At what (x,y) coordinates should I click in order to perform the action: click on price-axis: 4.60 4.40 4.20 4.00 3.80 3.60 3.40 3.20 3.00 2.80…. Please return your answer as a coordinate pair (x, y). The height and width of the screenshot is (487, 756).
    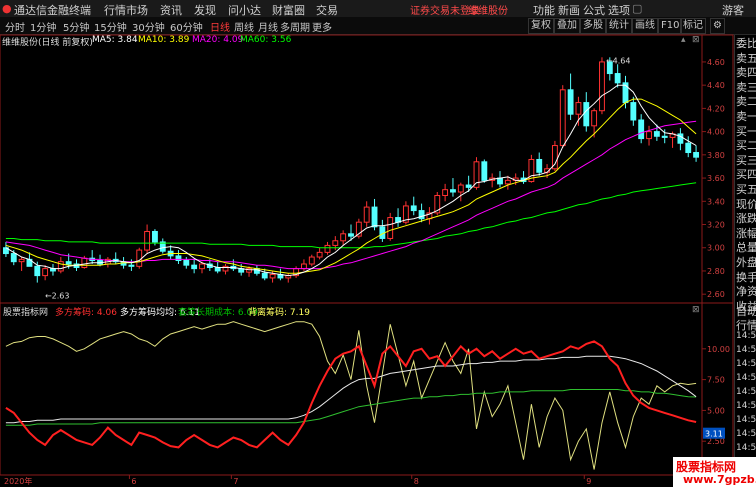
    Looking at the image, I should click on (713, 178).